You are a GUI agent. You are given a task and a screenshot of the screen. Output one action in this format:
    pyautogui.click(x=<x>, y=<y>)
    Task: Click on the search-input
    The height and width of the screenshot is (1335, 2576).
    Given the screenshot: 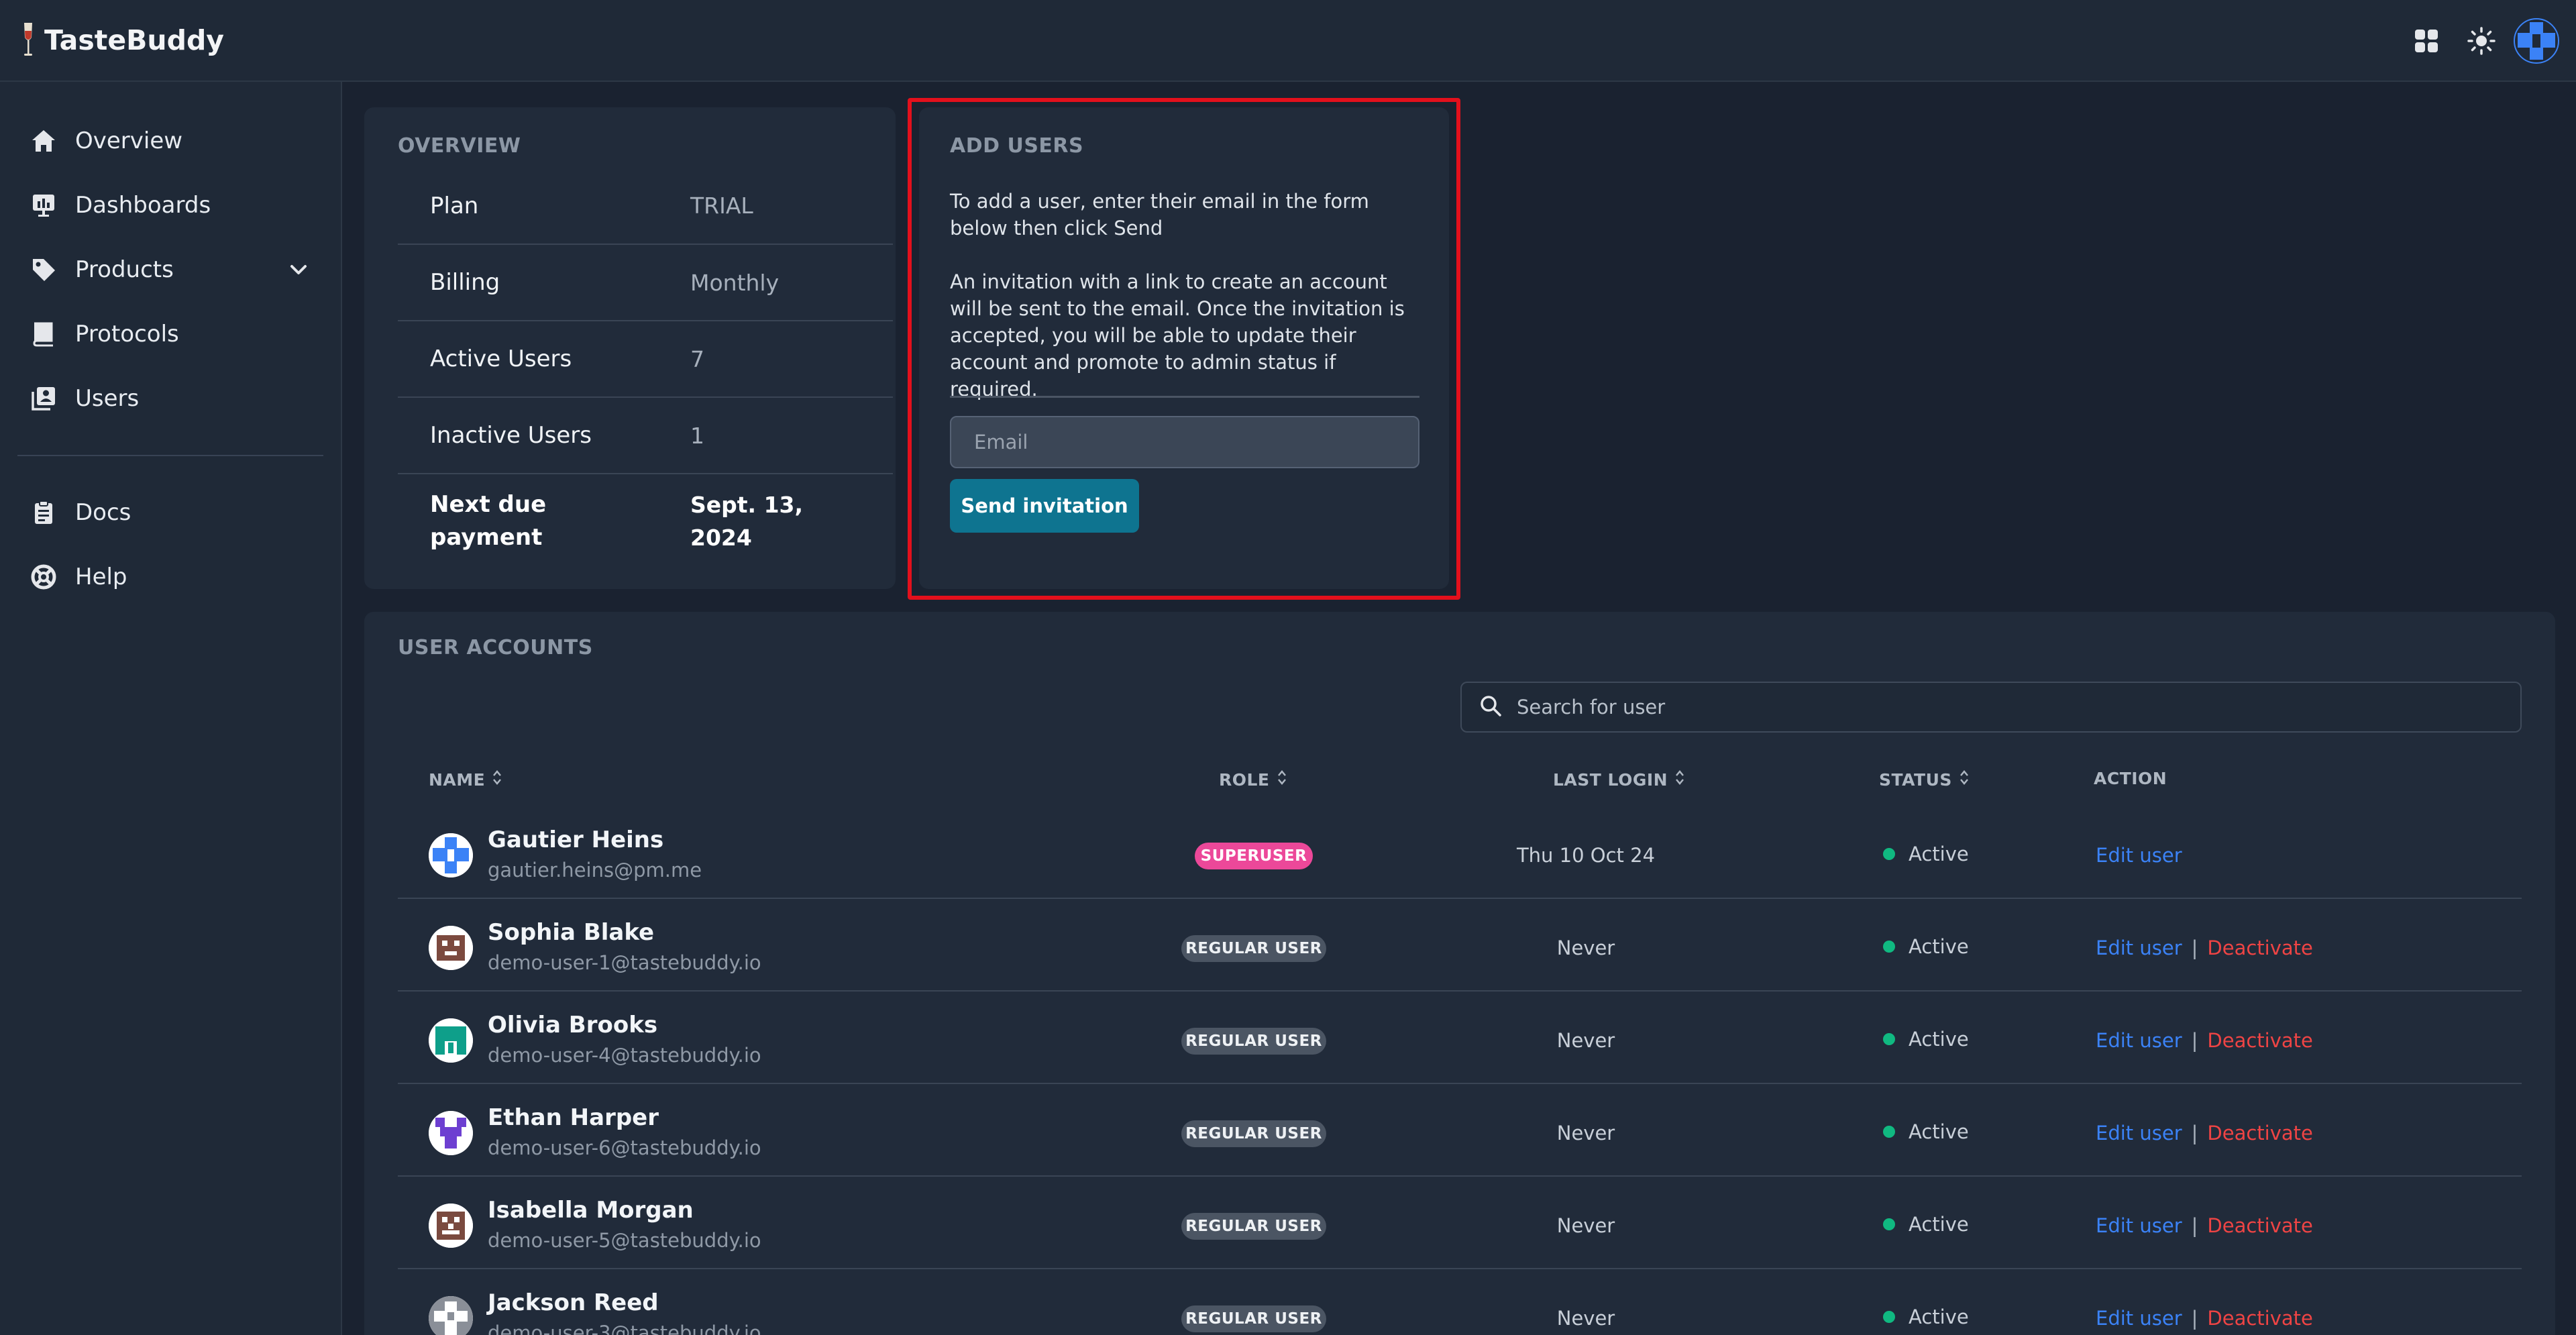 What is the action you would take?
    pyautogui.click(x=1986, y=707)
    